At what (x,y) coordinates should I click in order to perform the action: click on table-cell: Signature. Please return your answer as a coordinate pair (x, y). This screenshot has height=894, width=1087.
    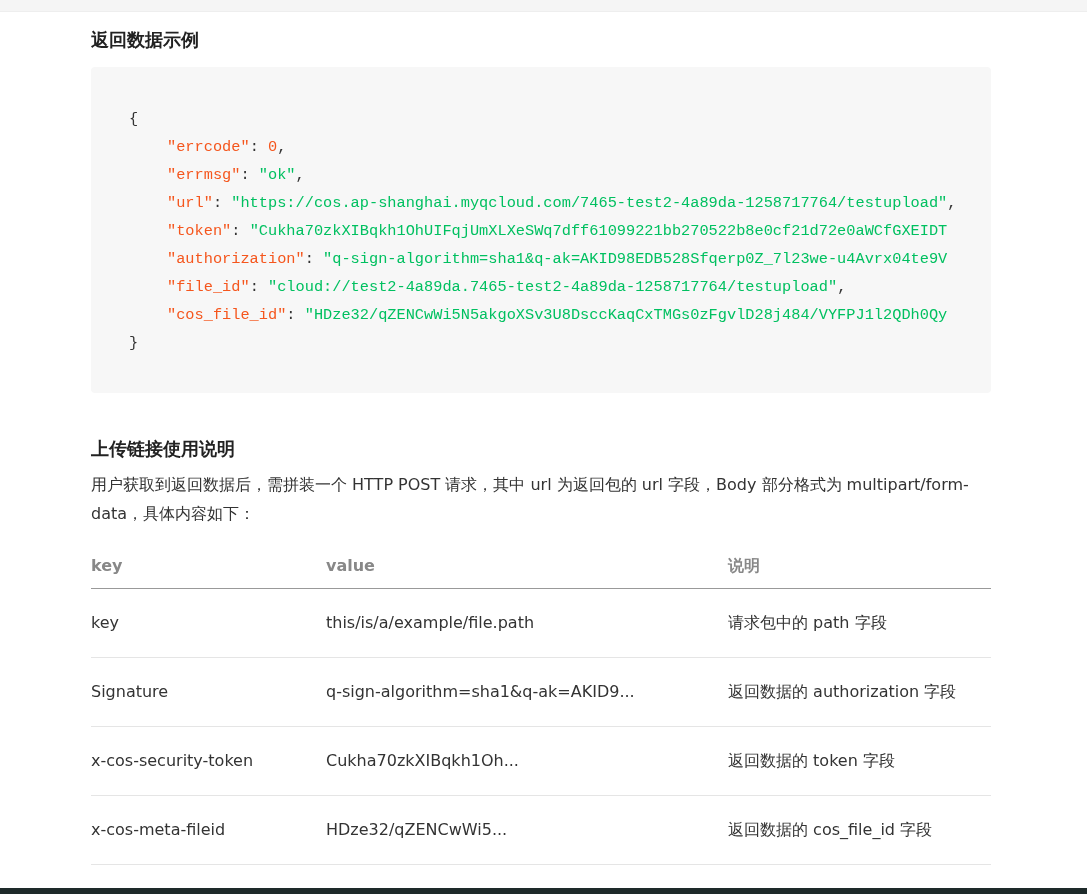
    Looking at the image, I should click on (130, 691).